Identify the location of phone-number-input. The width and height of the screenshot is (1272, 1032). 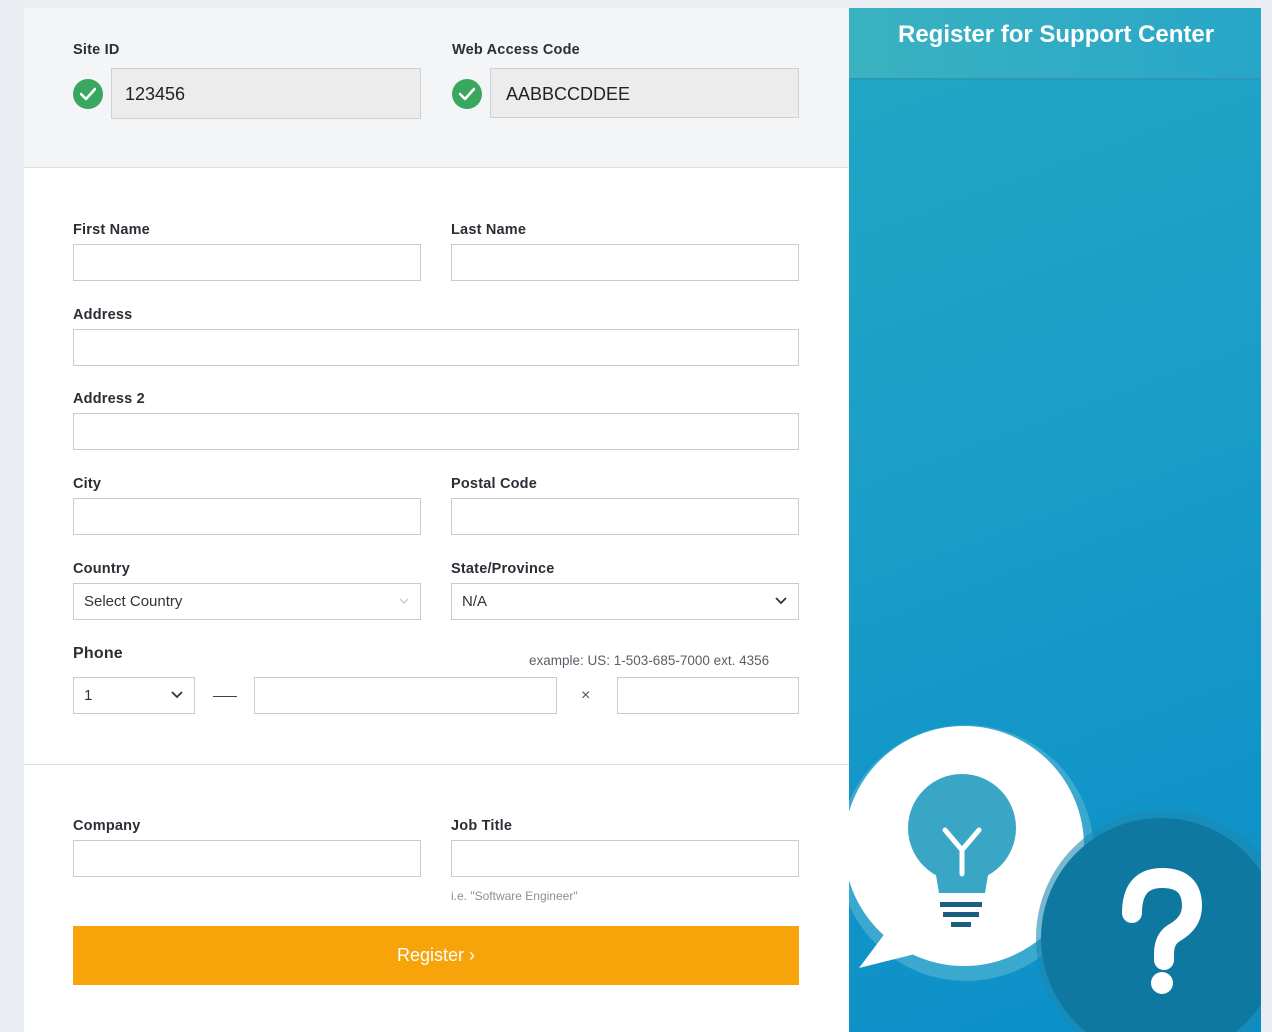
(405, 695).